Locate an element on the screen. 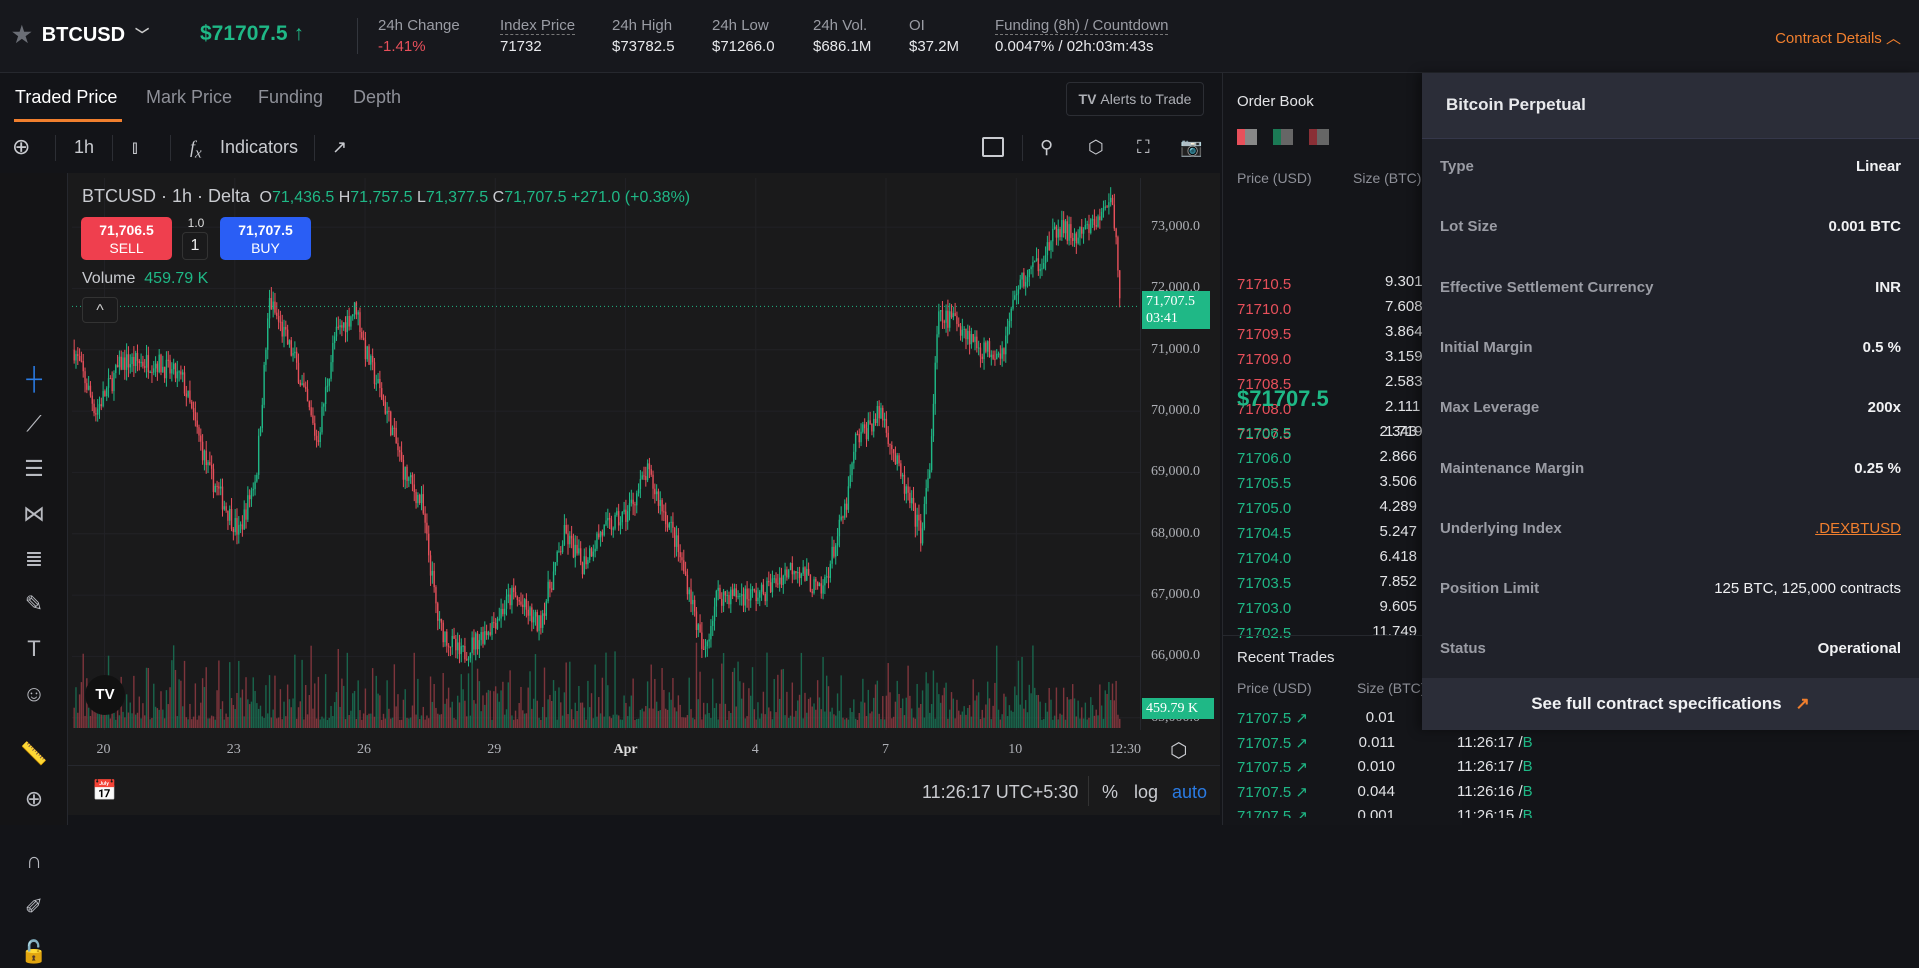 Image resolution: width=1919 pixels, height=968 pixels. brush-icon: ✎ is located at coordinates (34, 604).